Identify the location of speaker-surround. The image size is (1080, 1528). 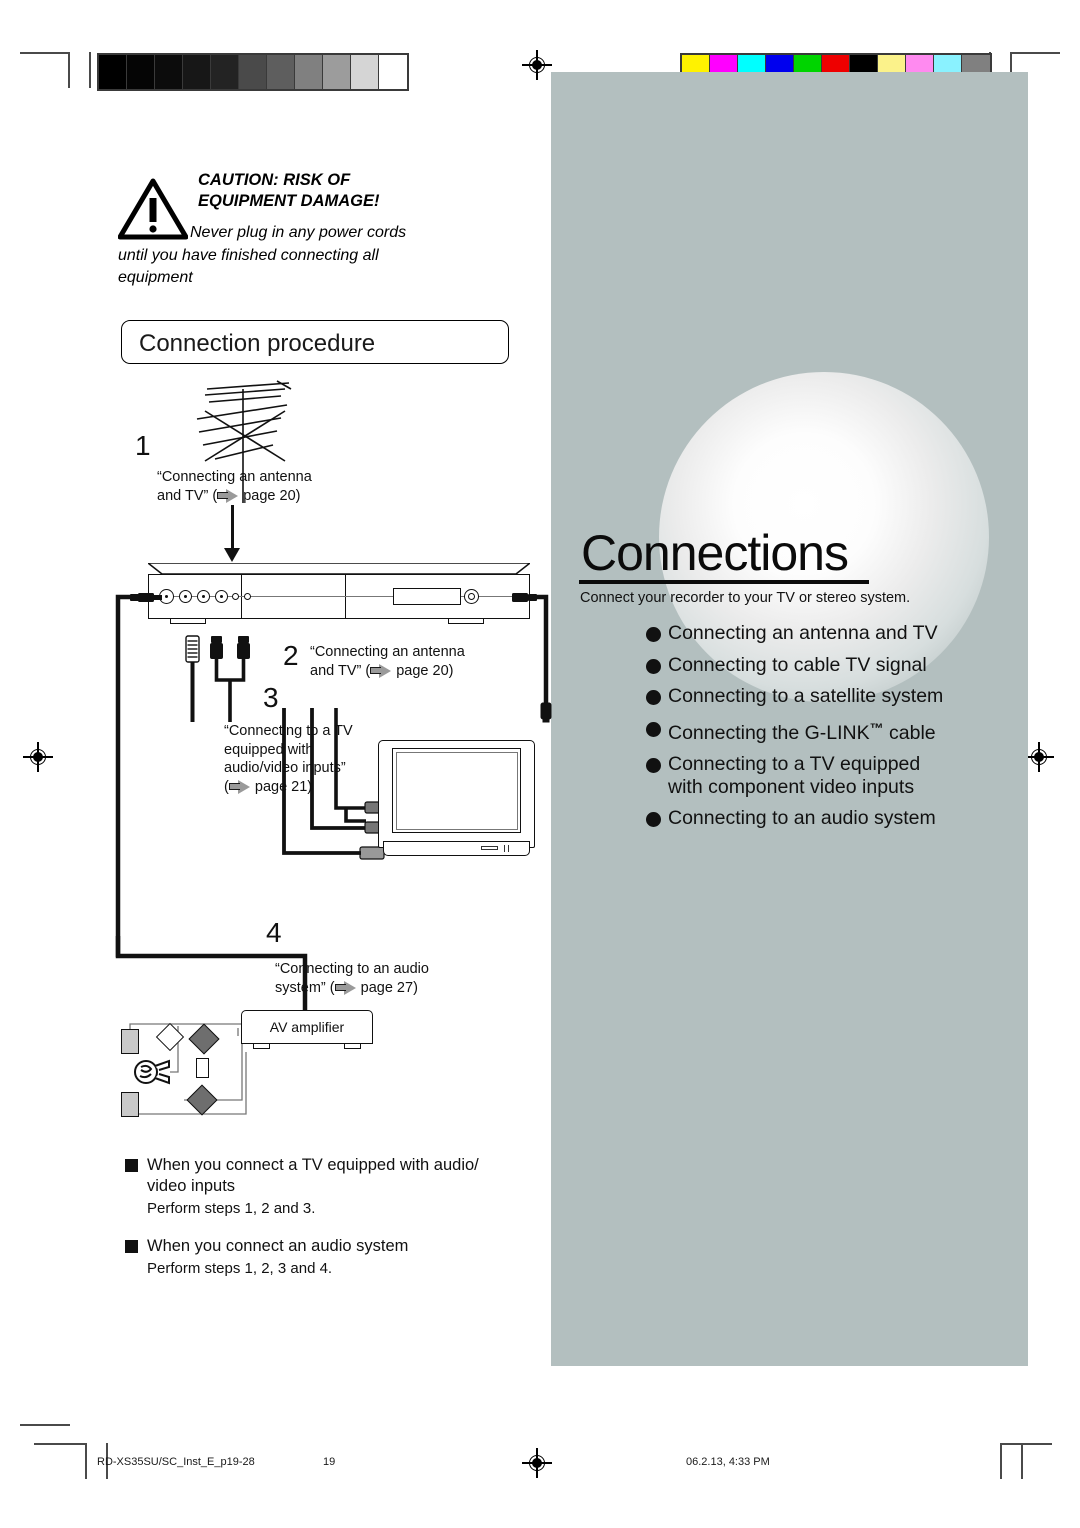
(202, 1068).